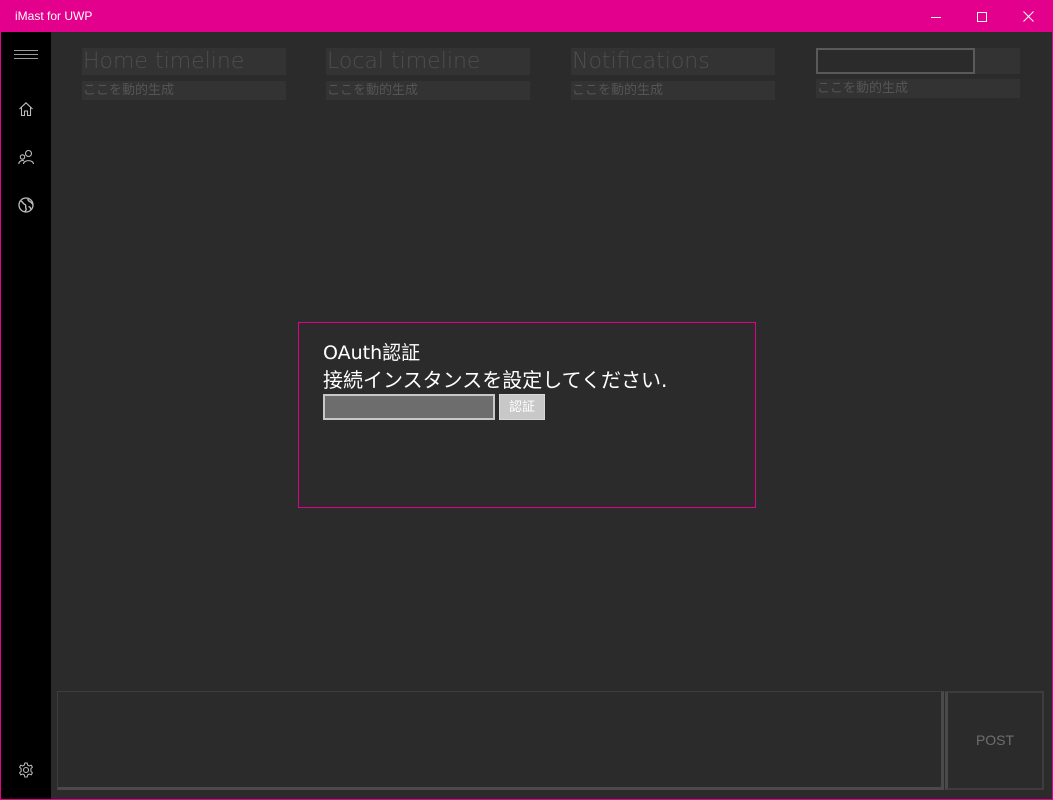  What do you see at coordinates (526, 16) in the screenshot?
I see `title-bar: iMast for UWP` at bounding box center [526, 16].